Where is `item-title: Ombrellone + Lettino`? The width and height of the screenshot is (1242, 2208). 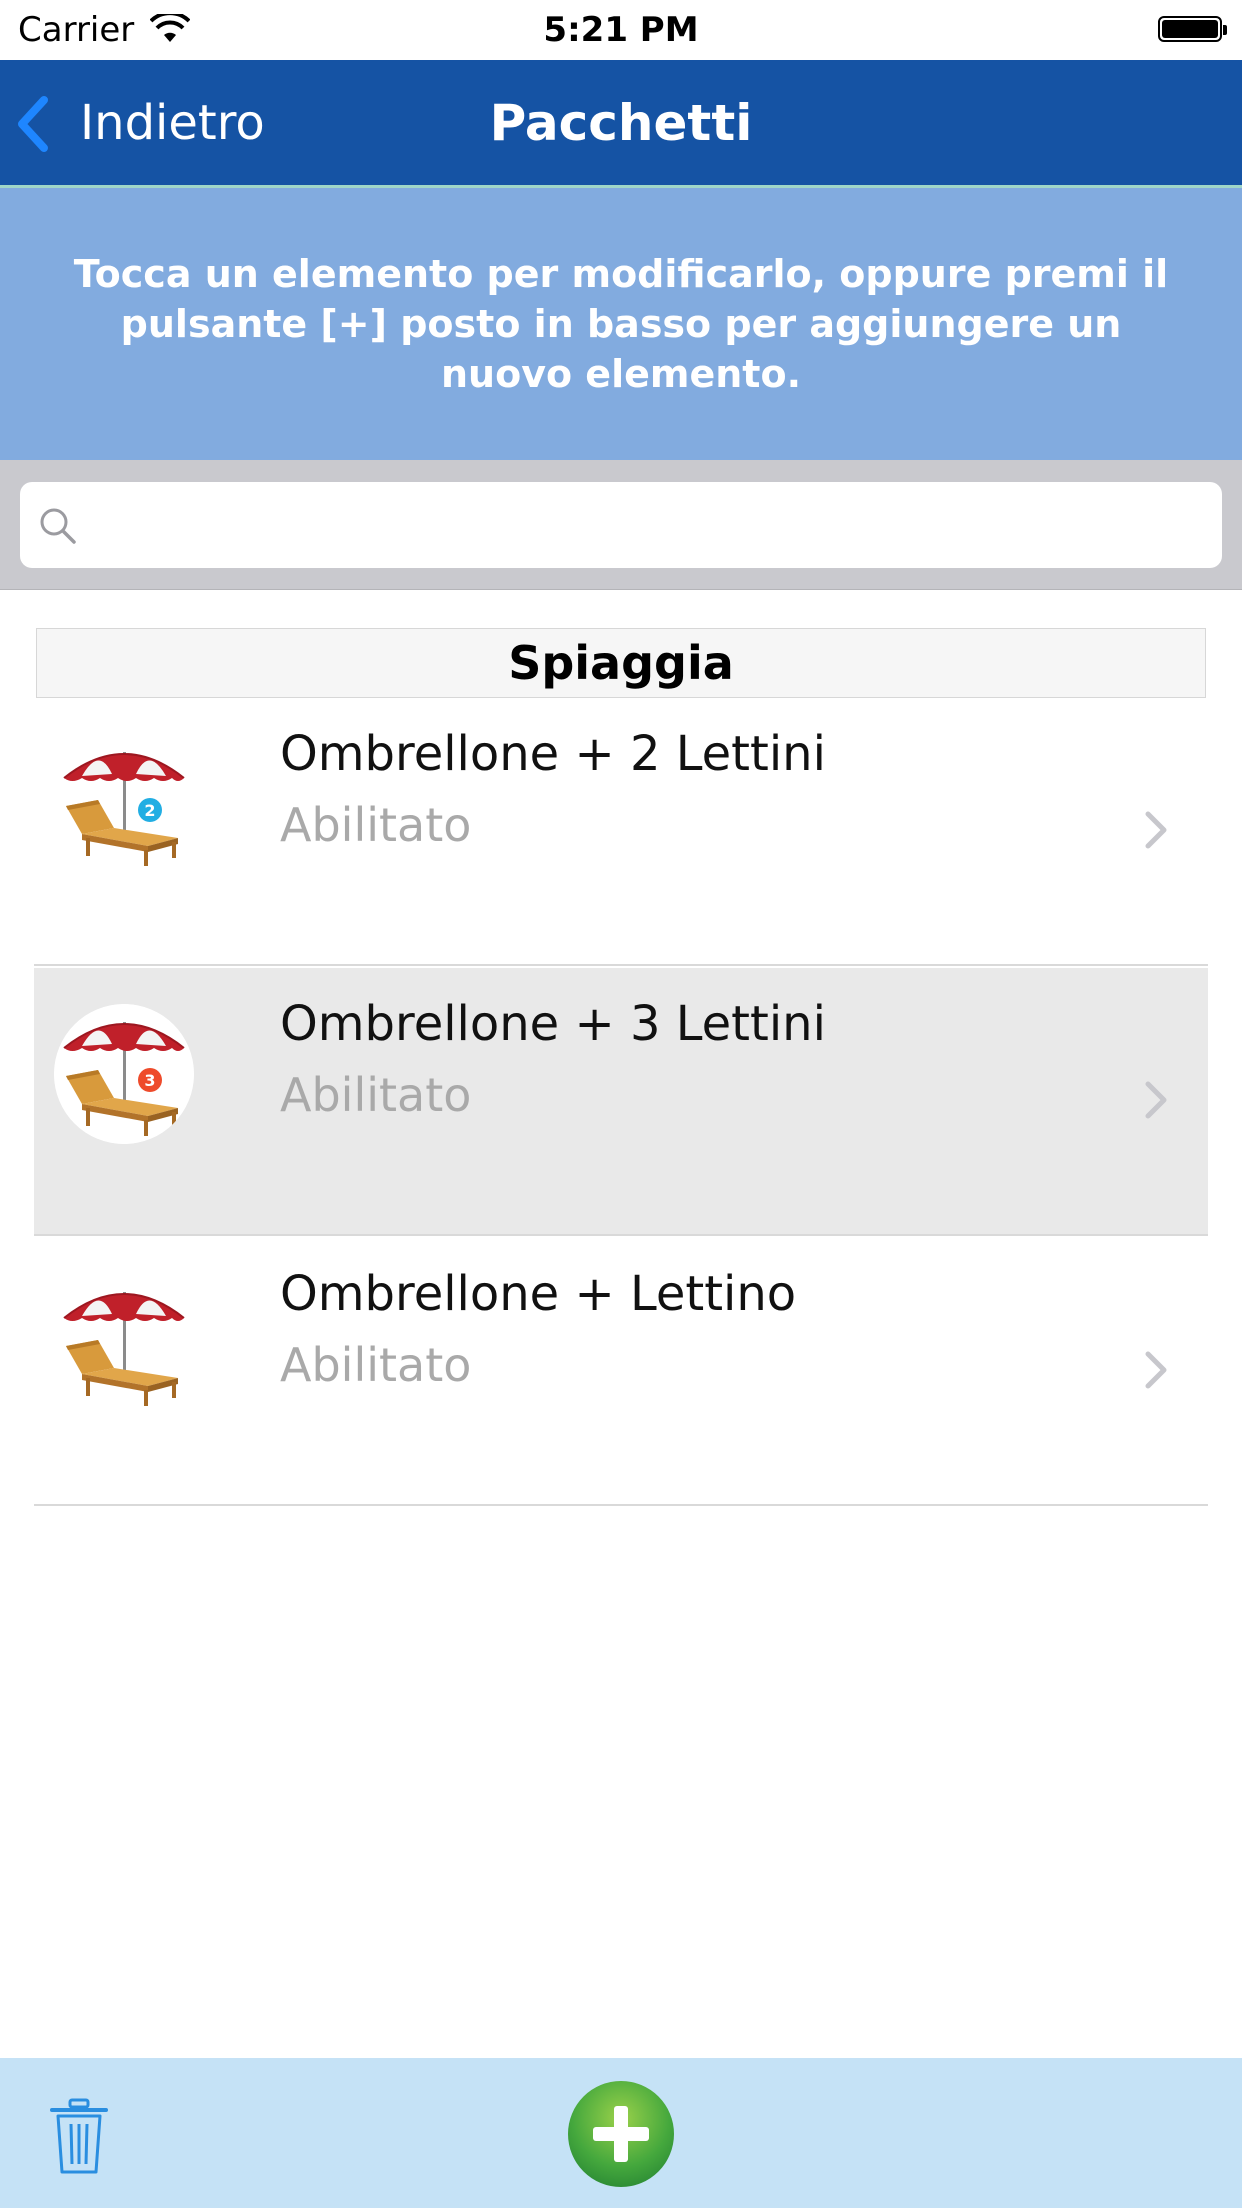 item-title: Ombrellone + Lettino is located at coordinates (538, 1294).